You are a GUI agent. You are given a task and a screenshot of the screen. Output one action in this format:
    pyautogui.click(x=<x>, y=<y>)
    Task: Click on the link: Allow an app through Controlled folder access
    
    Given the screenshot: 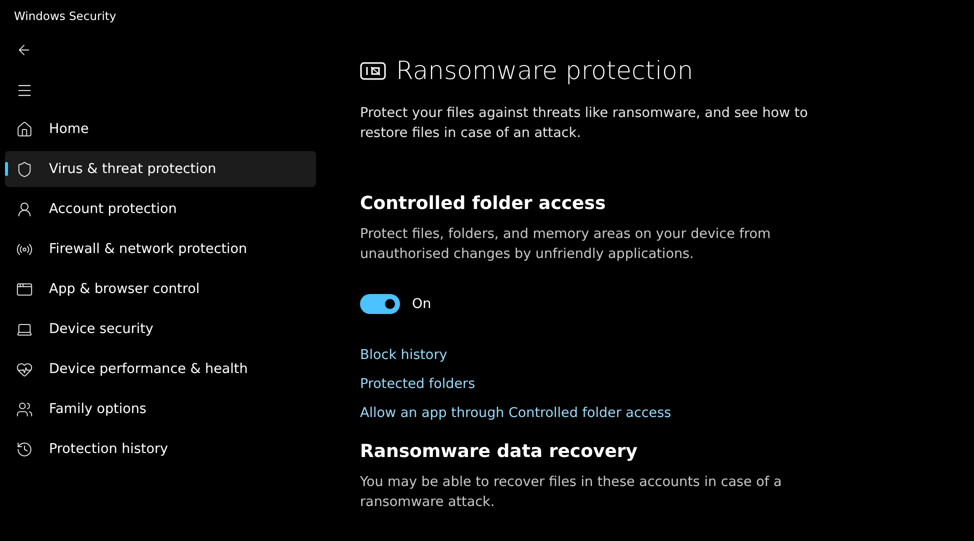 What is the action you would take?
    pyautogui.click(x=516, y=413)
    